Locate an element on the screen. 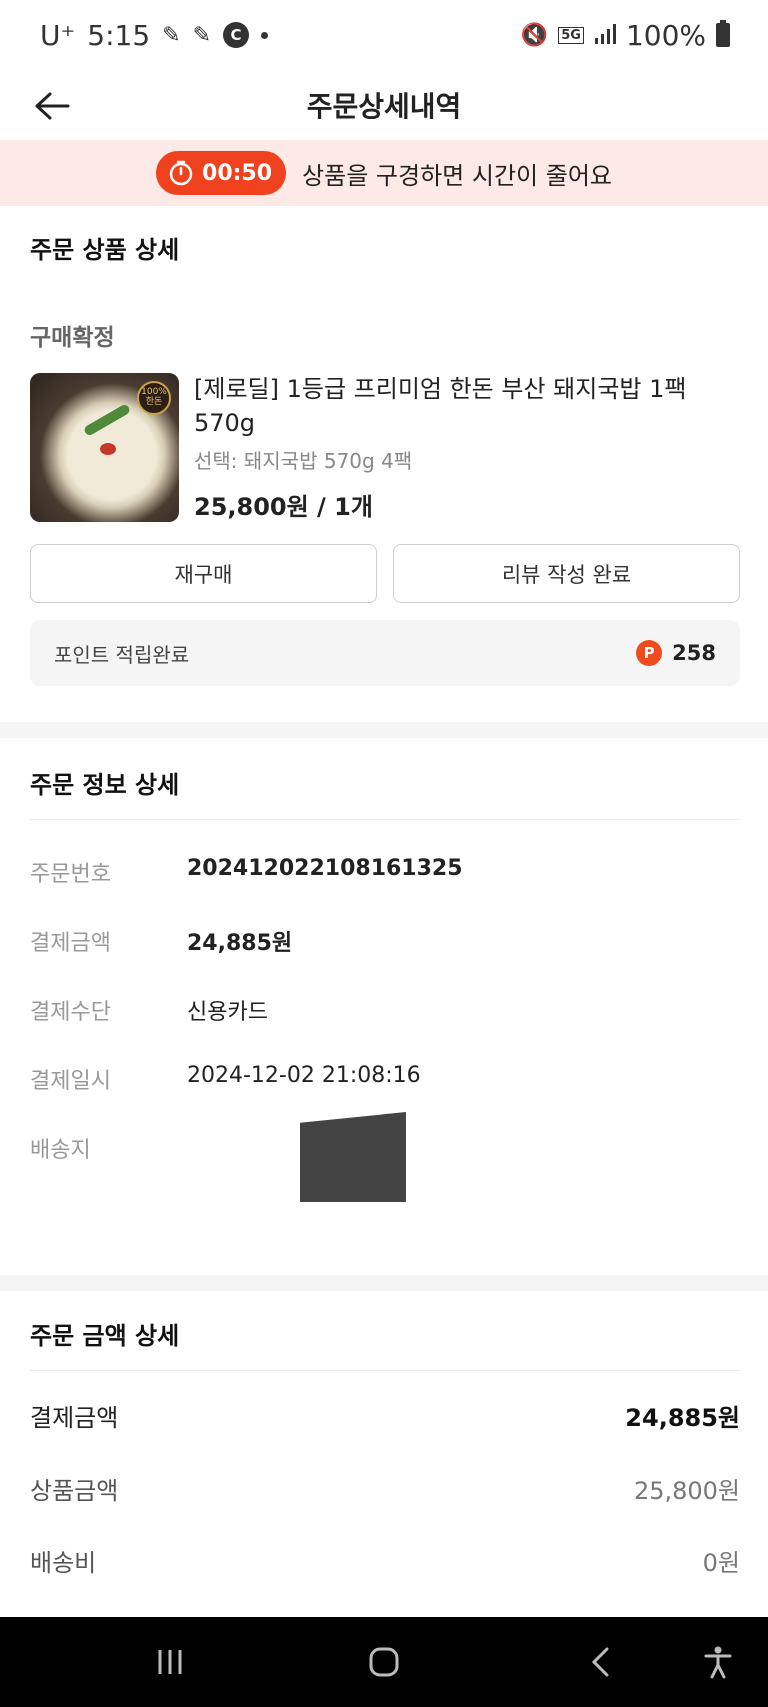 This screenshot has height=1707, width=768. back-chevron-icon is located at coordinates (600, 1662).